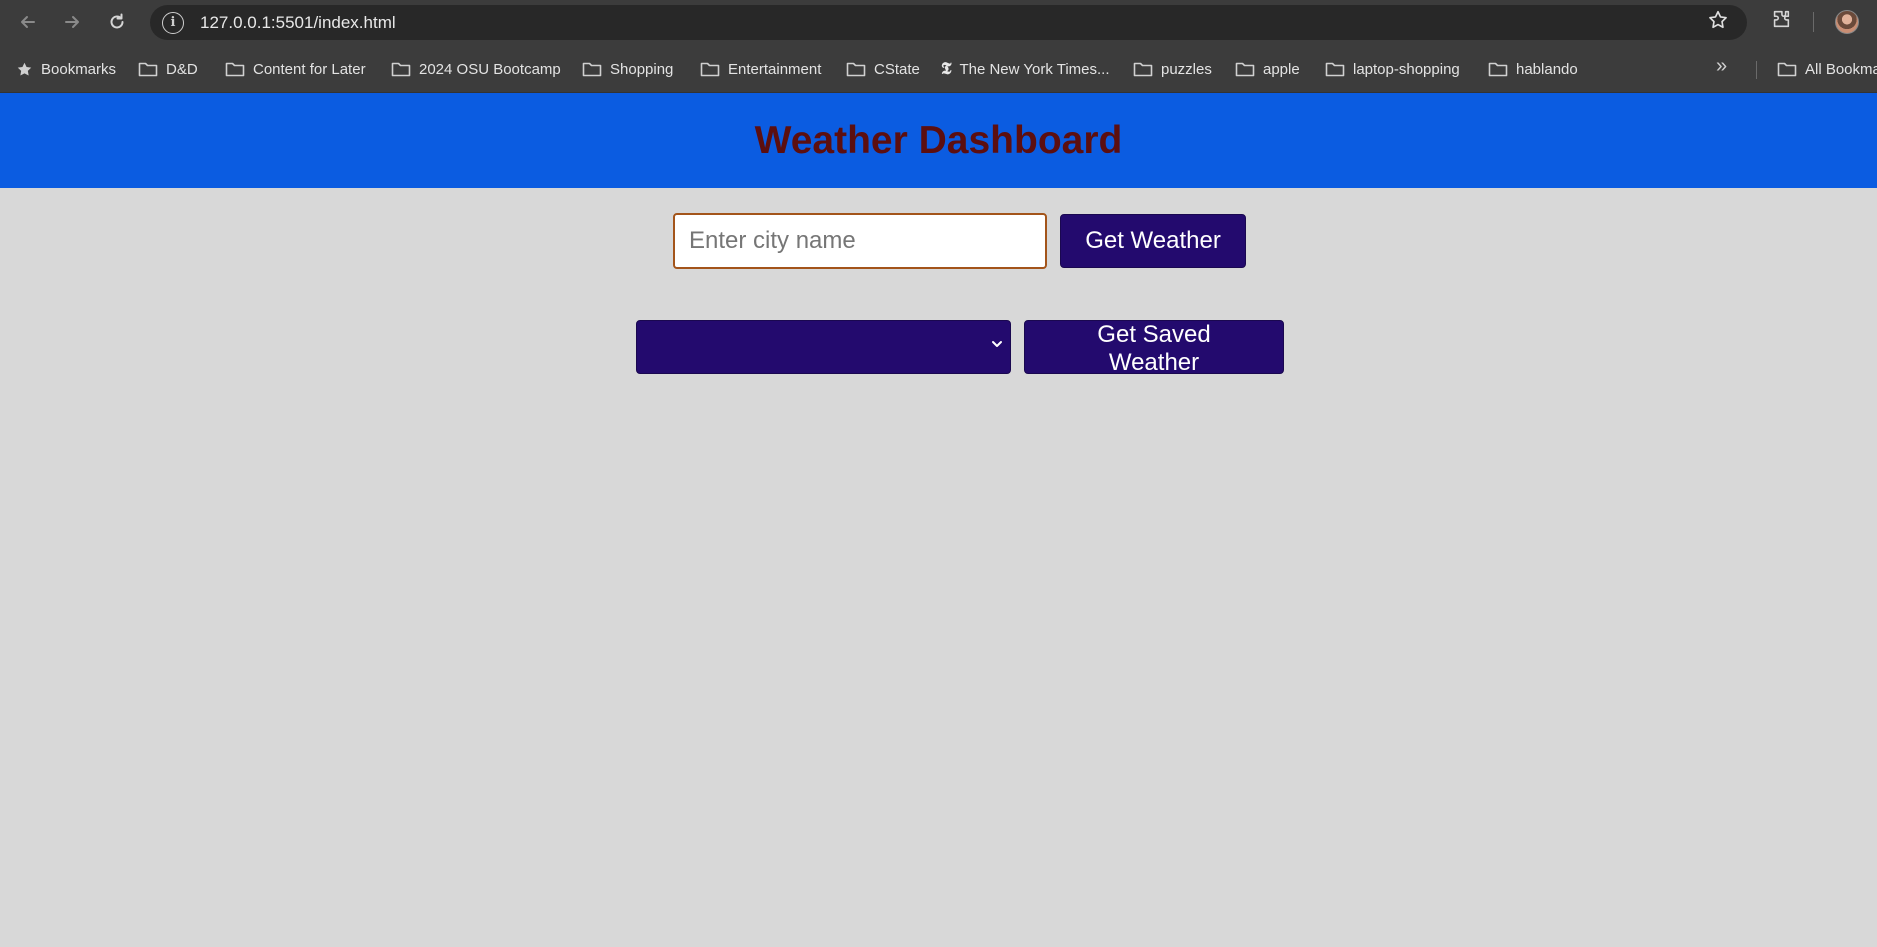  I want to click on bookmark-all-bookmarks: All Bookma, so click(1827, 69).